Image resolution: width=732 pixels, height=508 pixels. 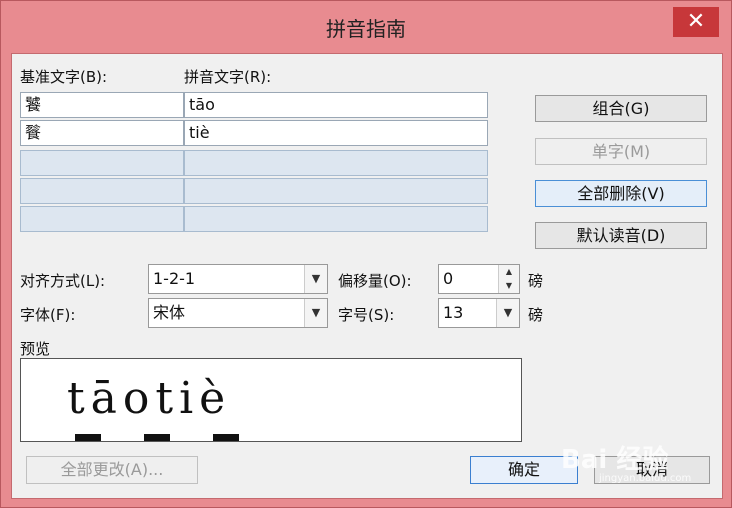 I want to click on spin-down-icon: ▼, so click(x=509, y=286).